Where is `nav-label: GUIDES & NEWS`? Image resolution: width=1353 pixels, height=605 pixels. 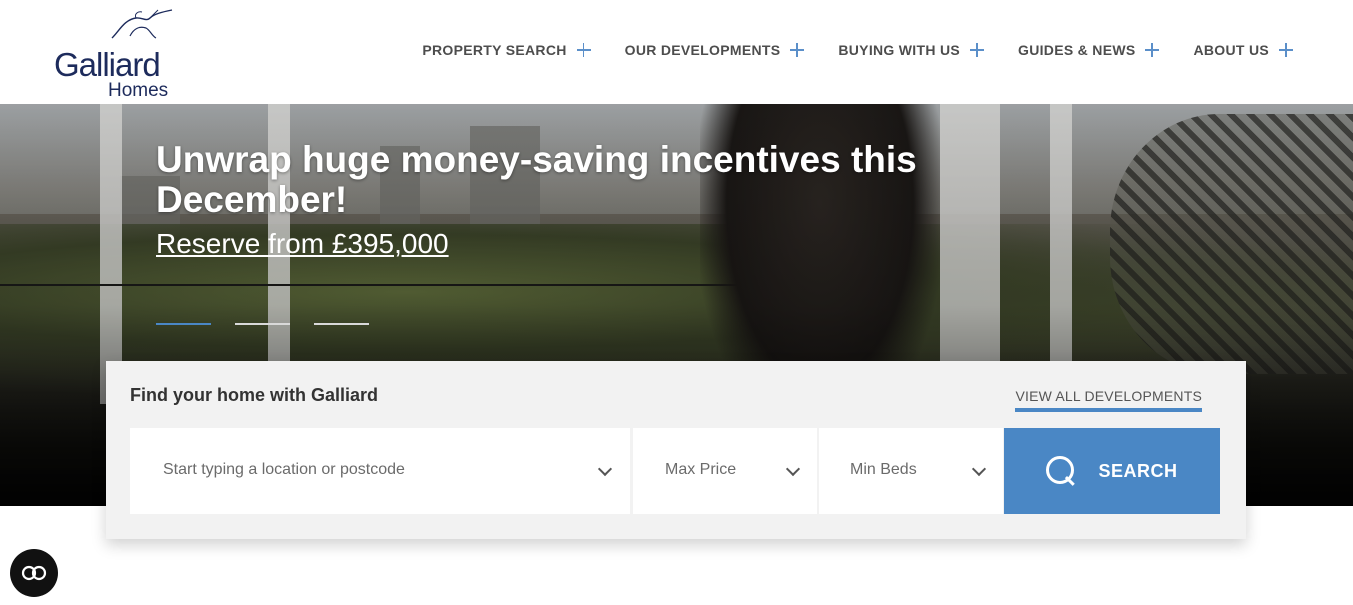
nav-label: GUIDES & NEWS is located at coordinates (1077, 50).